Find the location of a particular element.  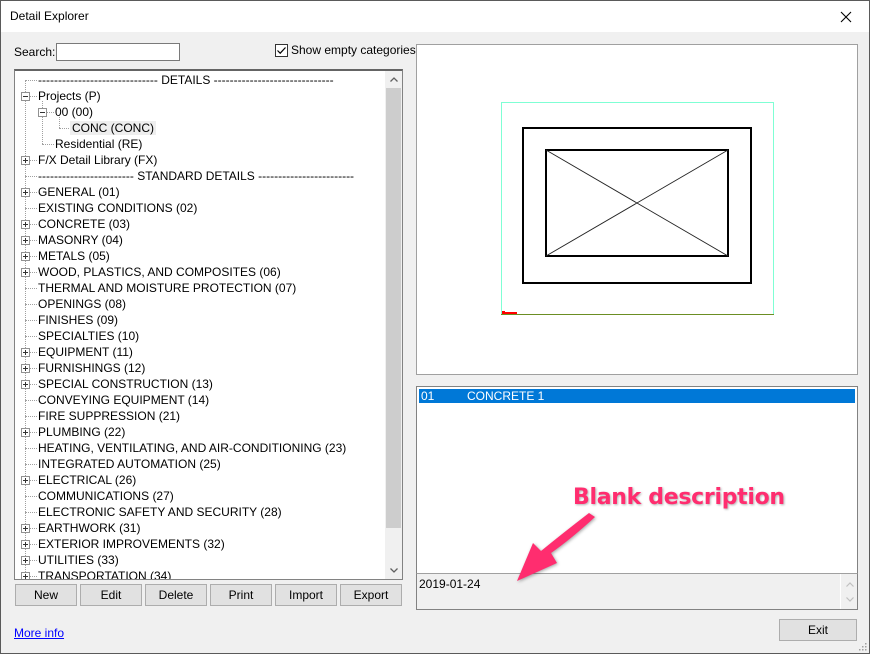

tree-item: F/X Detail Library (FX) is located at coordinates (97, 160).